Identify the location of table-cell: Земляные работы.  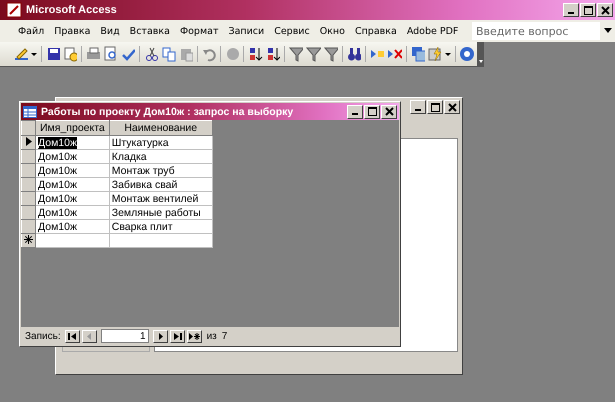
(160, 213).